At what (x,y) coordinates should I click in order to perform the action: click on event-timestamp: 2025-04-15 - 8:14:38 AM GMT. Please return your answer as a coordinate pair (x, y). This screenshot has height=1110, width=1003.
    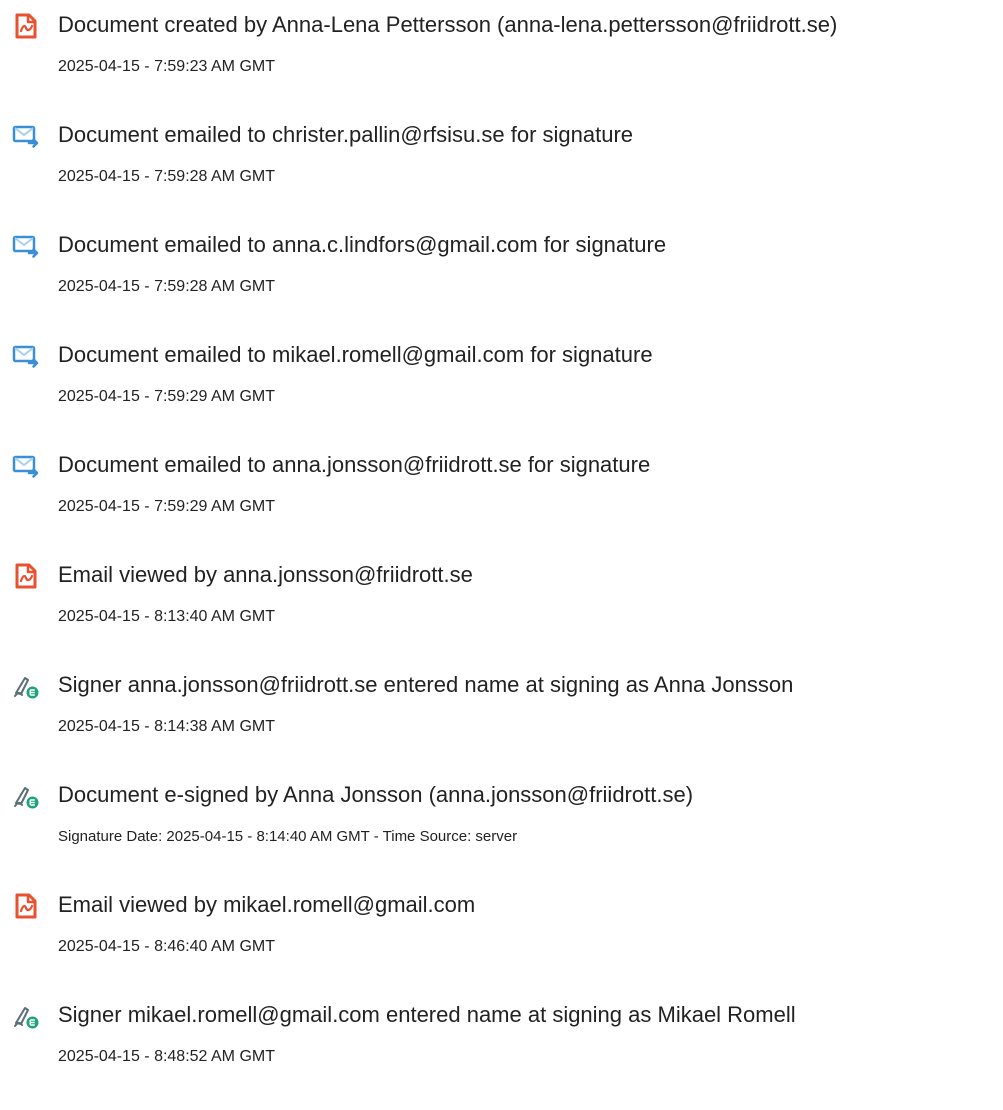
    Looking at the image, I should click on (166, 726).